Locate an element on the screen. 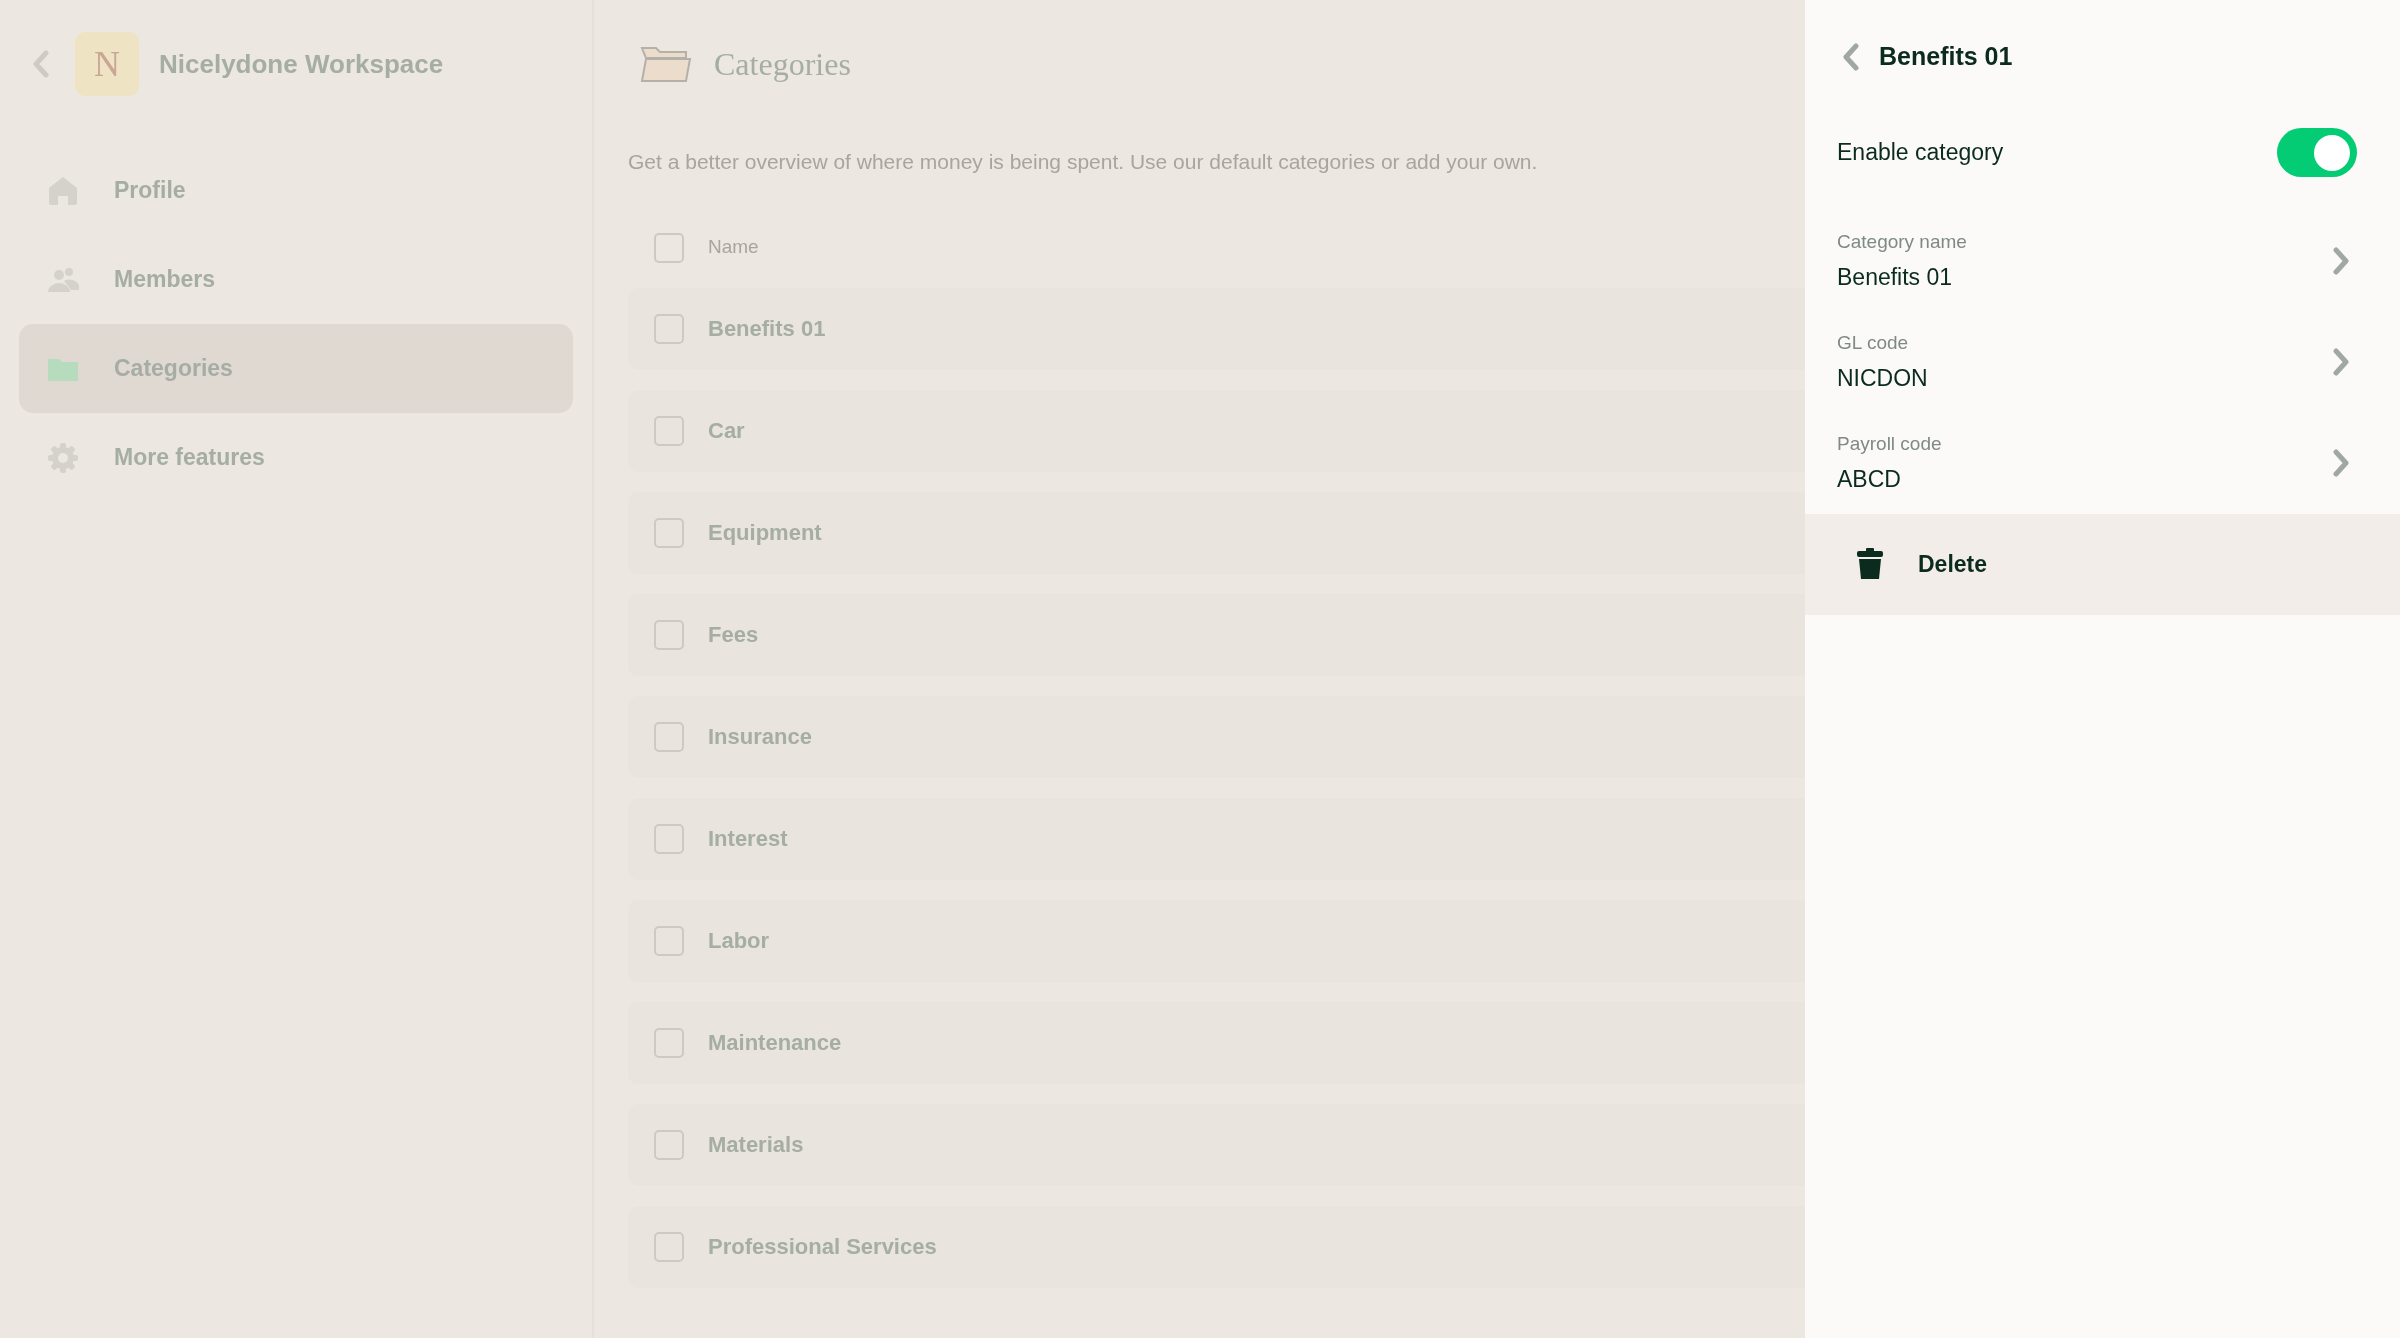  category-name: Benefits 01 is located at coordinates (767, 329).